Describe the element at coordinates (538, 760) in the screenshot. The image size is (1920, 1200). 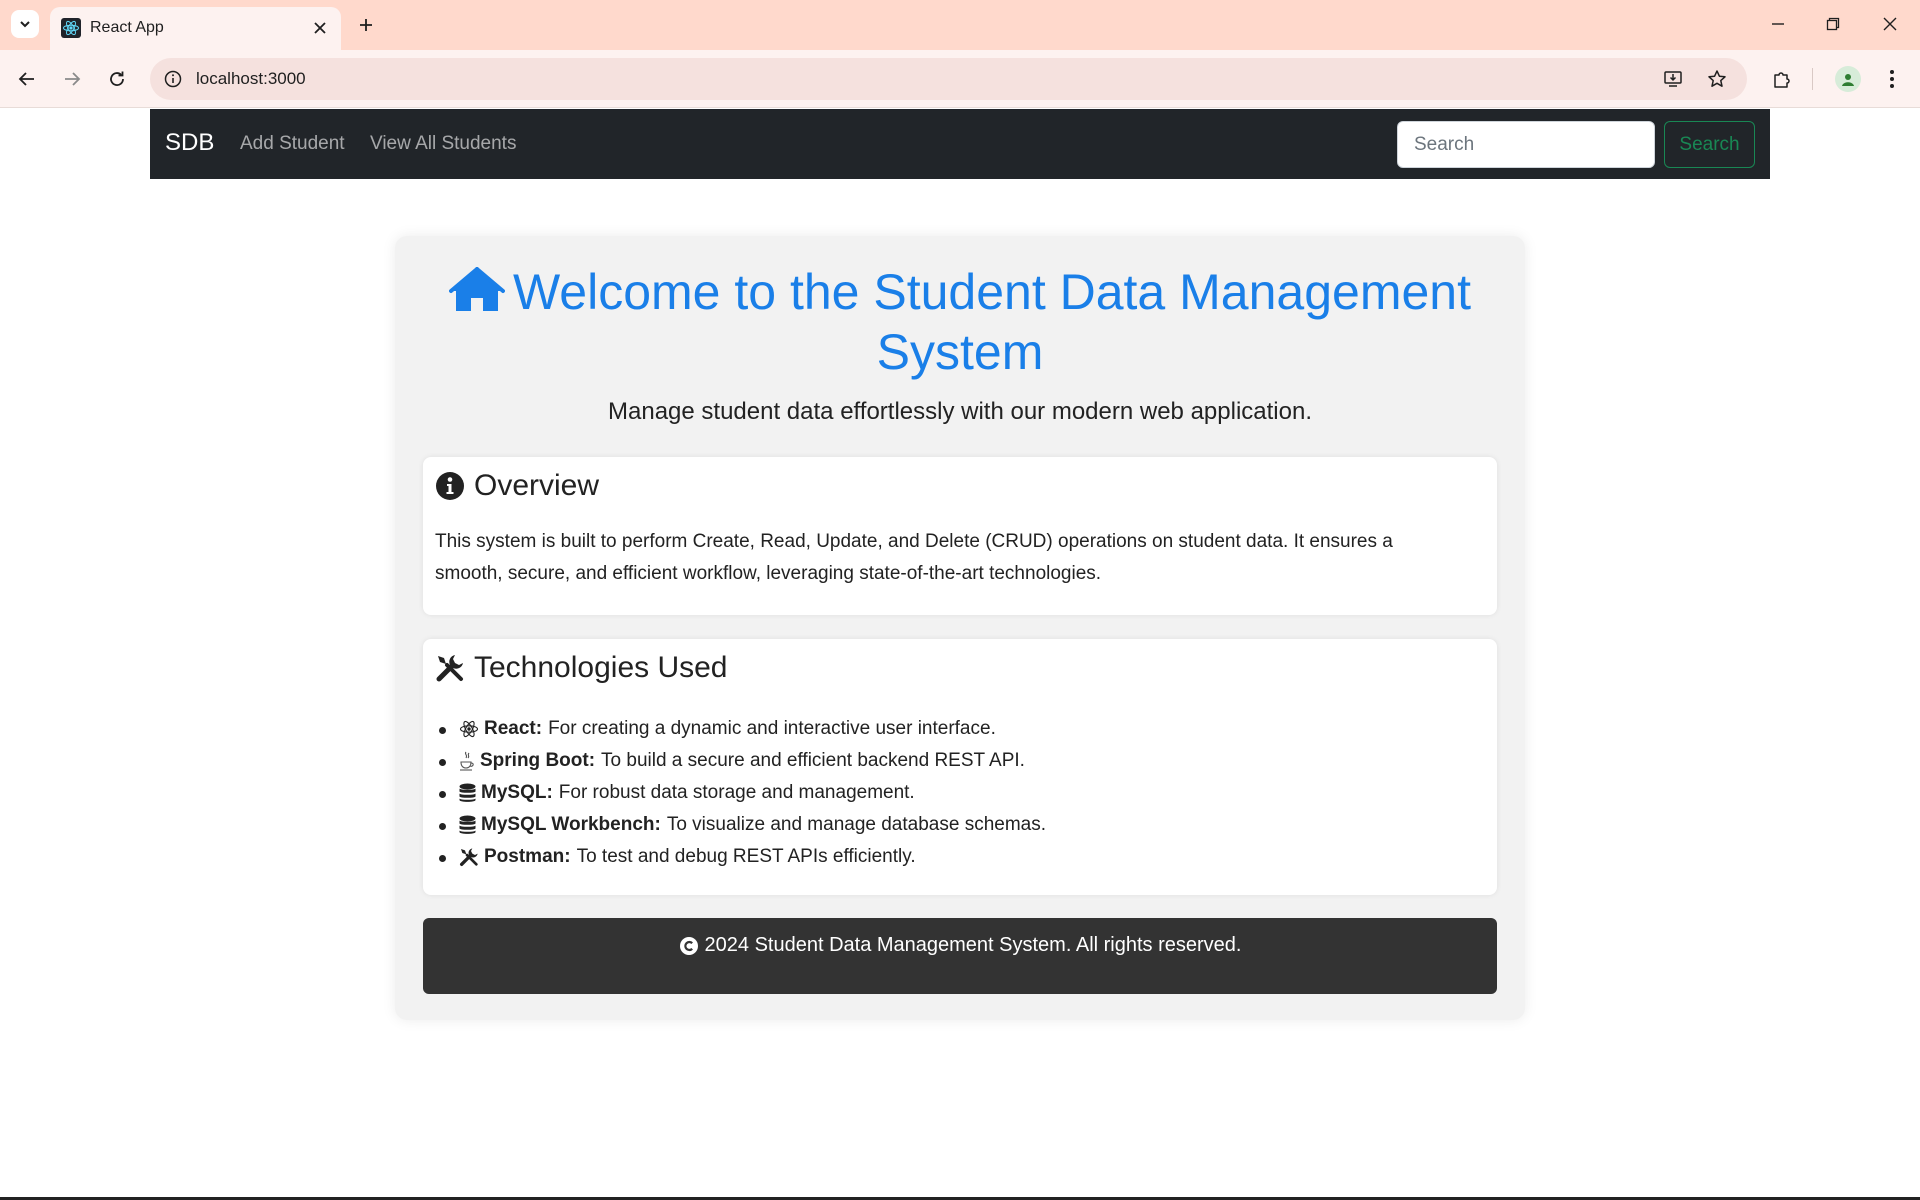
I see `tech-name: Spring Boot:` at that location.